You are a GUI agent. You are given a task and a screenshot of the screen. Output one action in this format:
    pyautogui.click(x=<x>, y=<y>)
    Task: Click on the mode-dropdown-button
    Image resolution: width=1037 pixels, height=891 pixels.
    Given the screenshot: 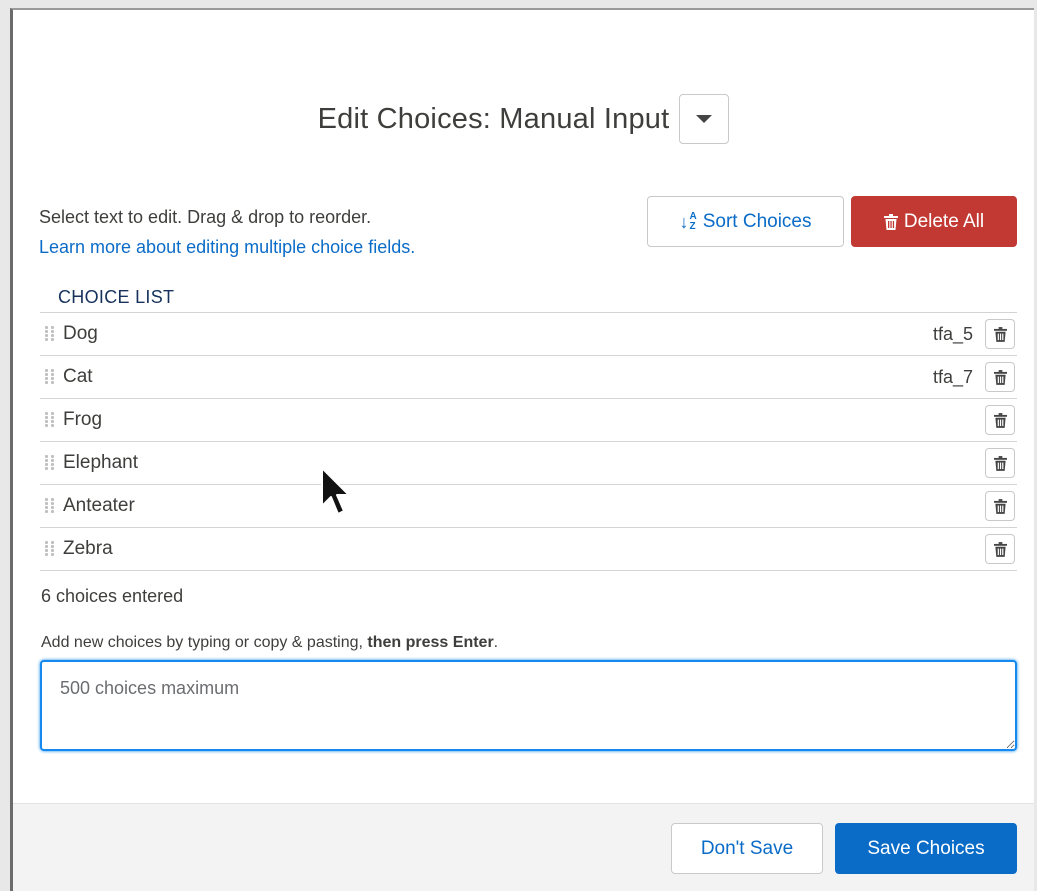 What is the action you would take?
    pyautogui.click(x=704, y=119)
    